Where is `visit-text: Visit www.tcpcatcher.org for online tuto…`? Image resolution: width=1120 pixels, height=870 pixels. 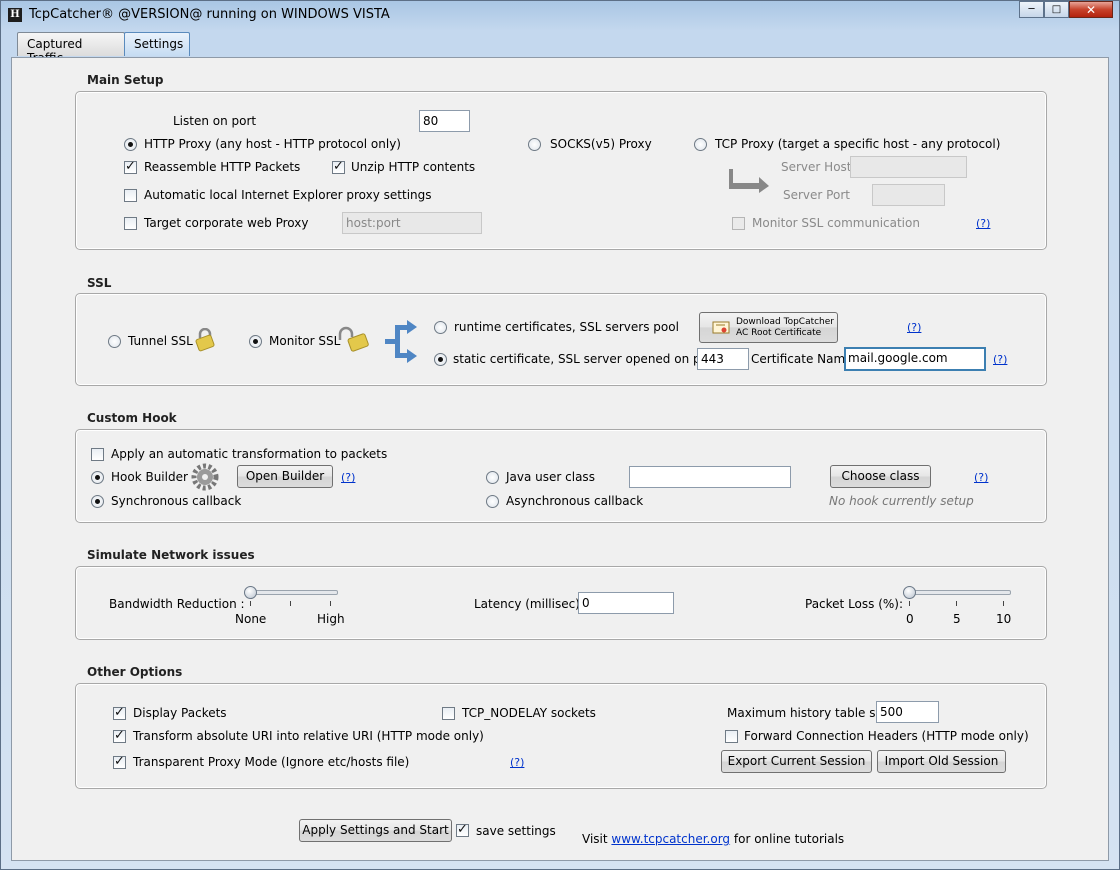 visit-text: Visit www.tcpcatcher.org for online tuto… is located at coordinates (713, 839).